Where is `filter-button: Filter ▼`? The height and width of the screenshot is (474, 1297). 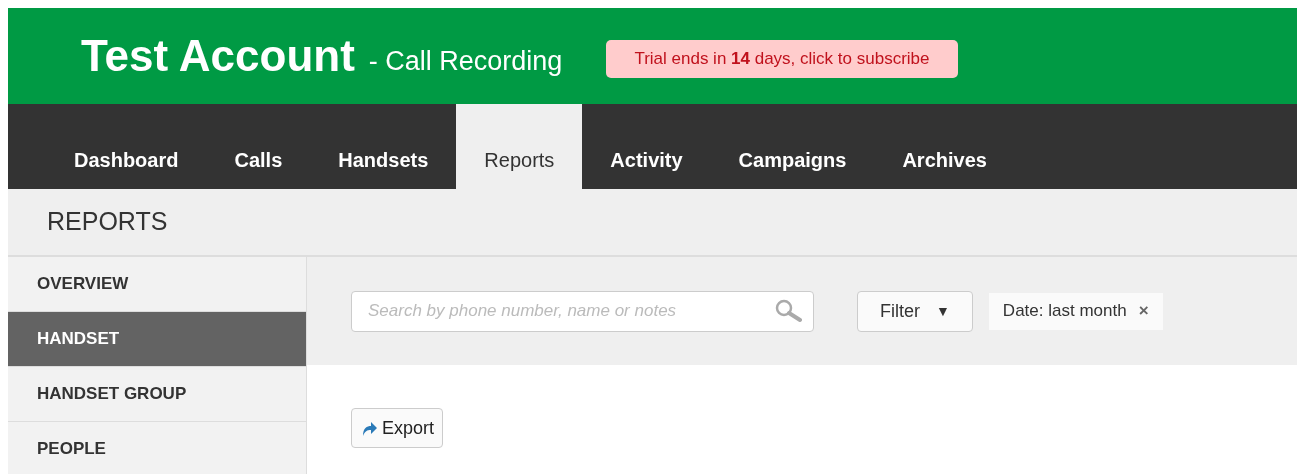 filter-button: Filter ▼ is located at coordinates (915, 311).